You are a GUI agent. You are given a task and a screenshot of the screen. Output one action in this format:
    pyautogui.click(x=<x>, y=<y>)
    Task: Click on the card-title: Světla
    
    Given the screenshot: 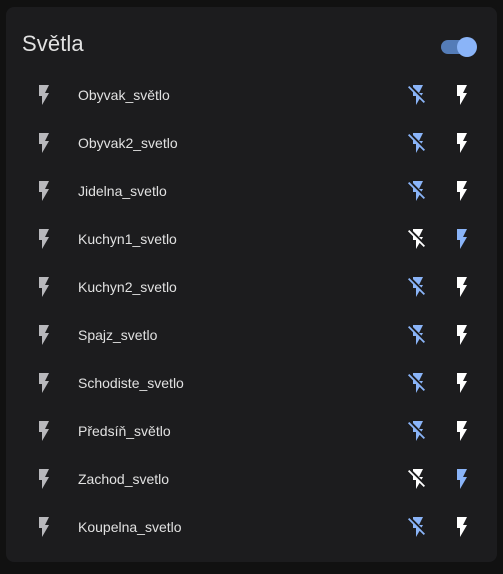 What is the action you would take?
    pyautogui.click(x=53, y=43)
    